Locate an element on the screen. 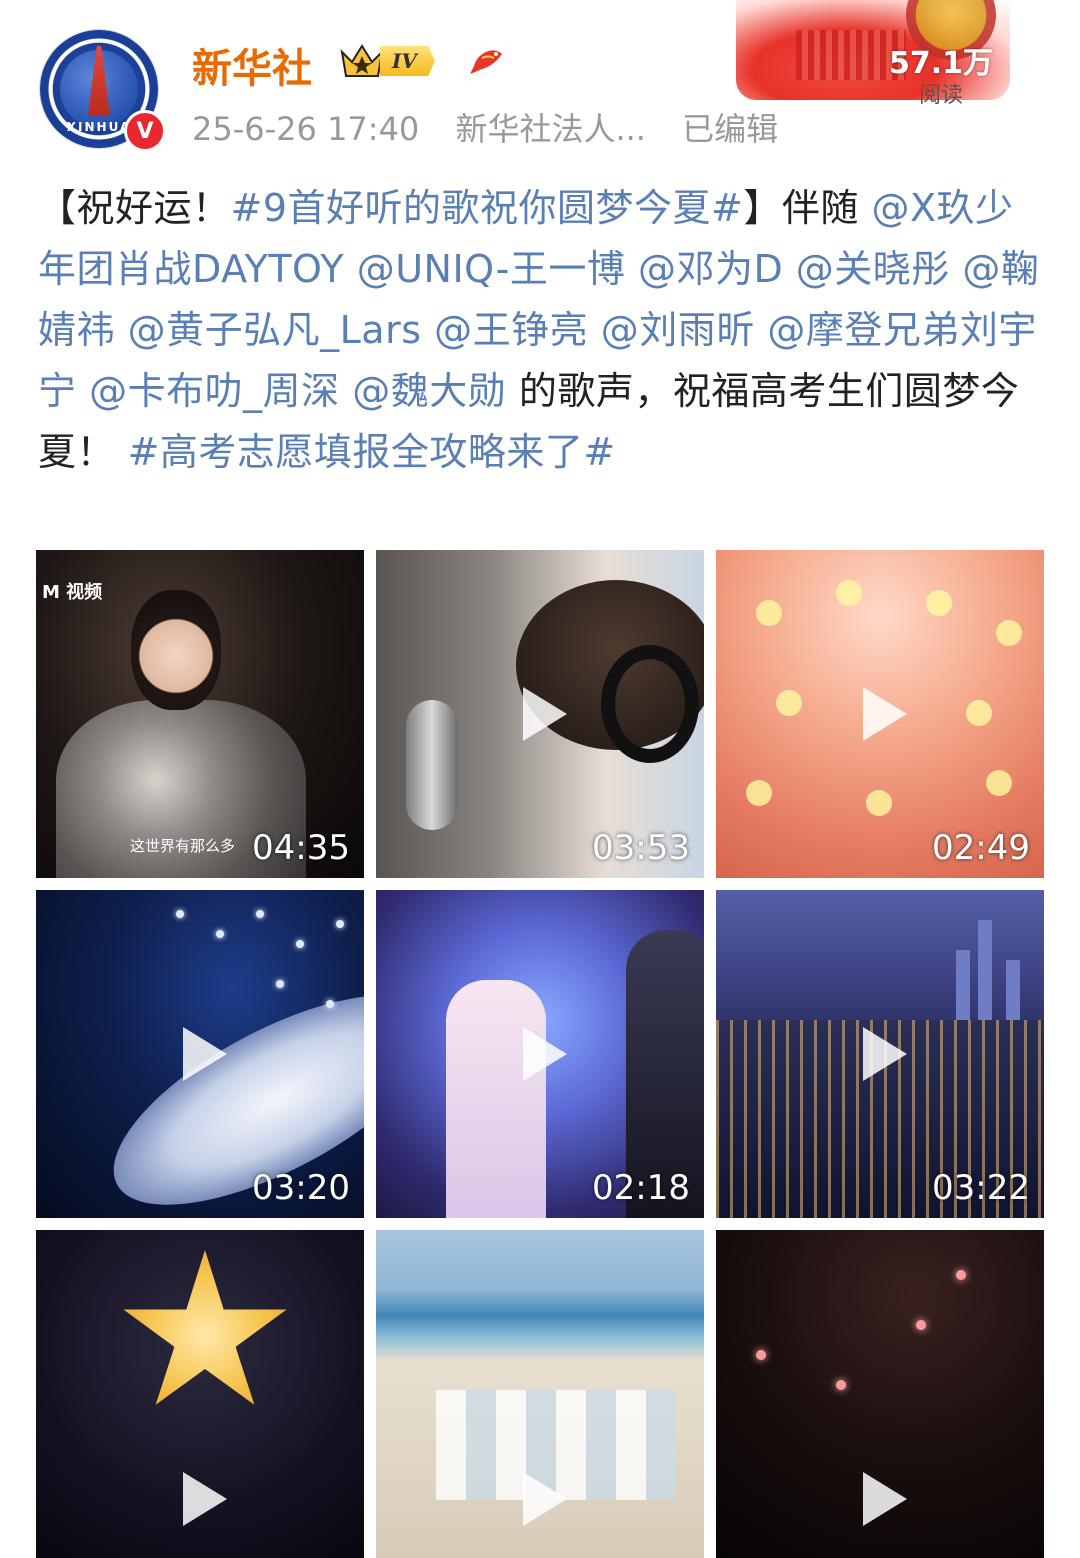 This screenshot has height=1558, width=1080. video-duration: 03:20 is located at coordinates (301, 1188).